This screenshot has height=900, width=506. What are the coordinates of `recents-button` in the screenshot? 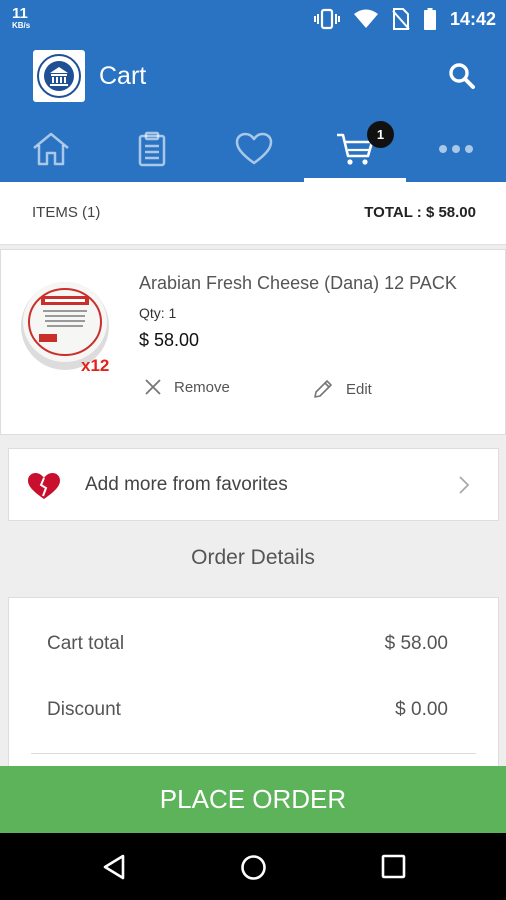 It's located at (393, 869).